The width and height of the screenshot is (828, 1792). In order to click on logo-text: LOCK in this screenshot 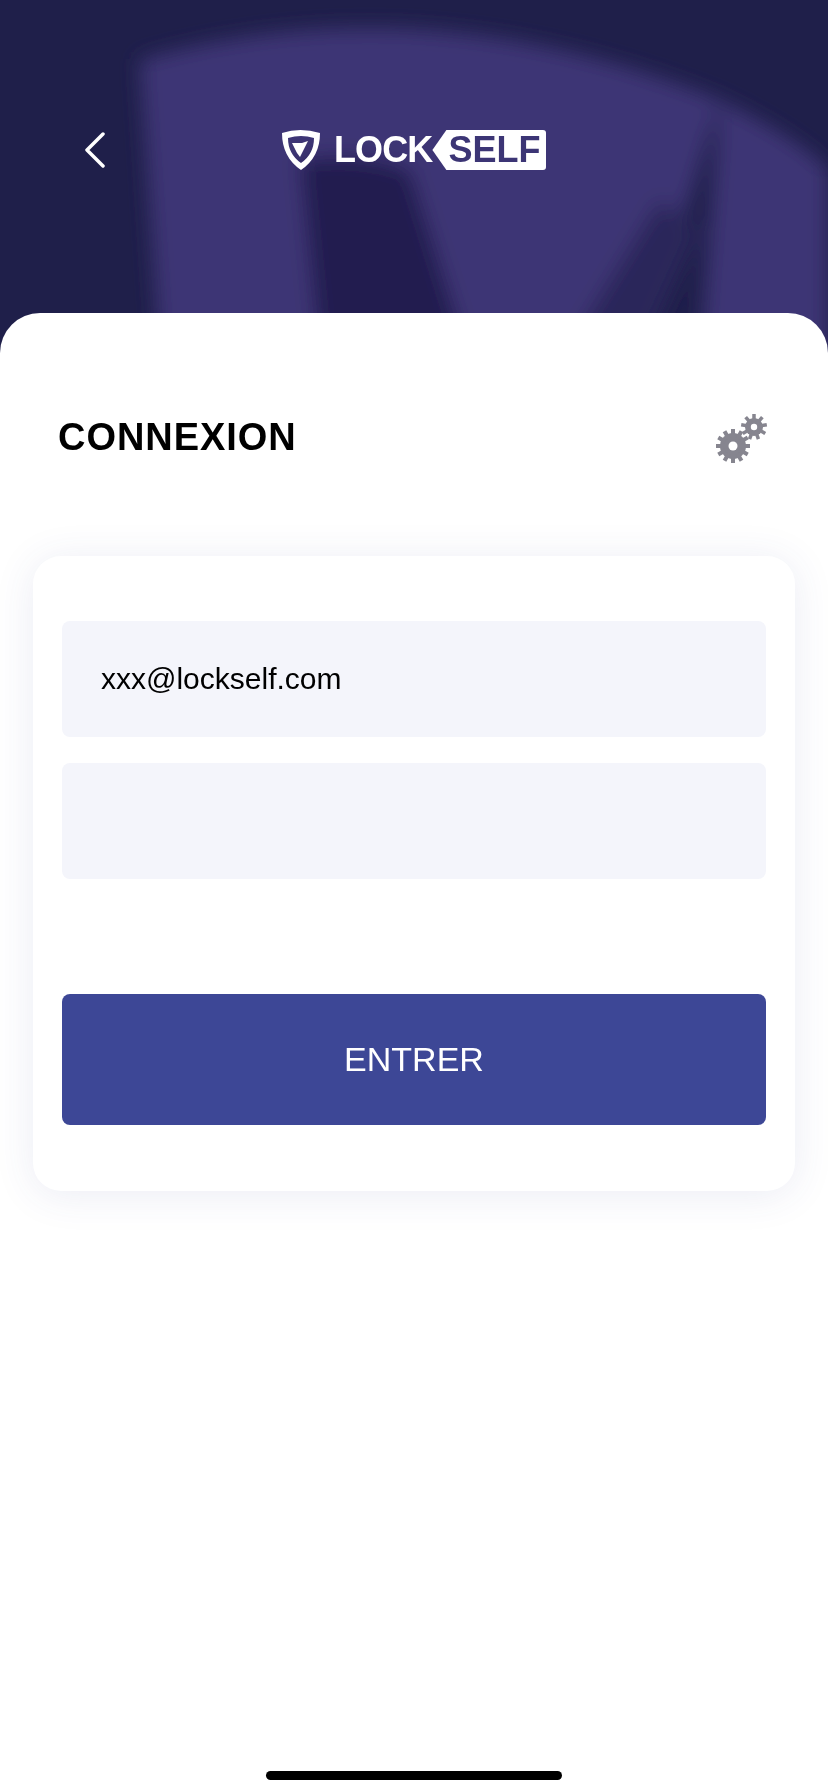, I will do `click(383, 150)`.